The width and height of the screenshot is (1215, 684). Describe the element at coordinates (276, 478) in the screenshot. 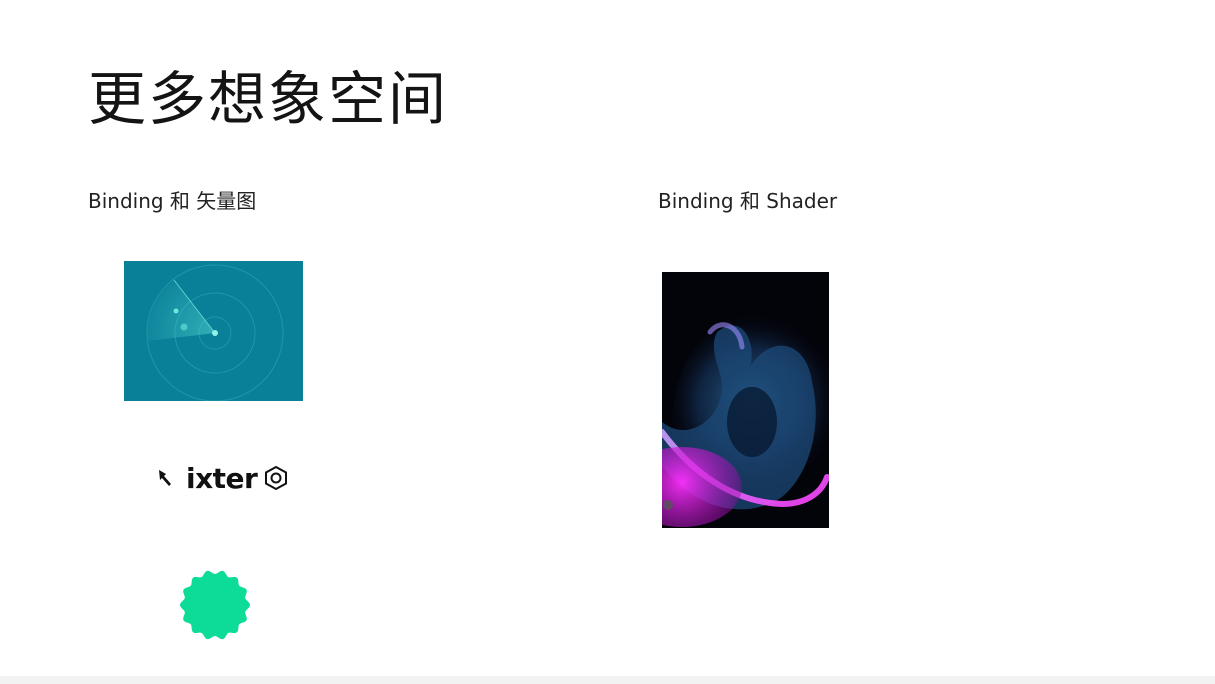

I see `hexagon-icon` at that location.